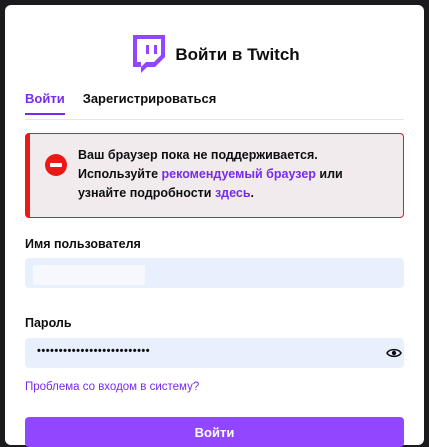  I want to click on page-title: Войти в Twitch, so click(237, 54).